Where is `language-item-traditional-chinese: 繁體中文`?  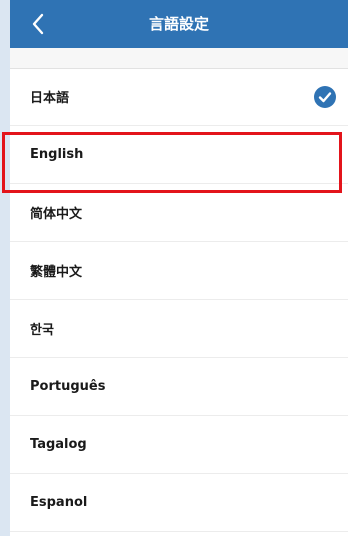 language-item-traditional-chinese: 繁體中文 is located at coordinates (179, 271).